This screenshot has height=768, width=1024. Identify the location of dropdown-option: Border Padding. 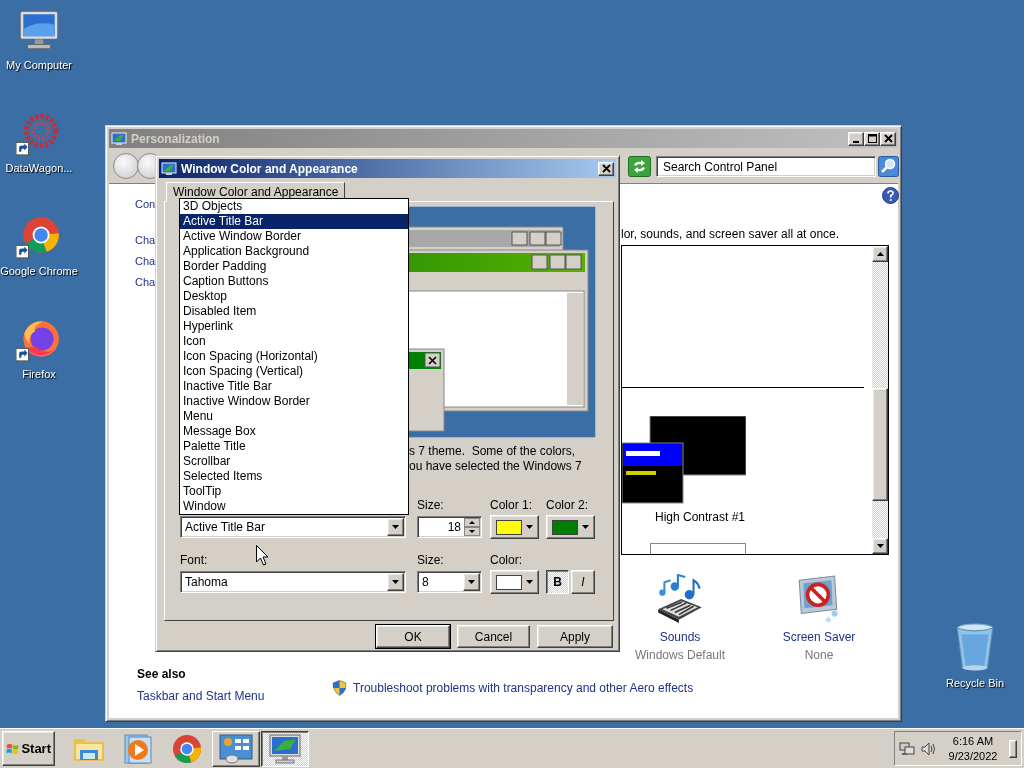
(294, 266).